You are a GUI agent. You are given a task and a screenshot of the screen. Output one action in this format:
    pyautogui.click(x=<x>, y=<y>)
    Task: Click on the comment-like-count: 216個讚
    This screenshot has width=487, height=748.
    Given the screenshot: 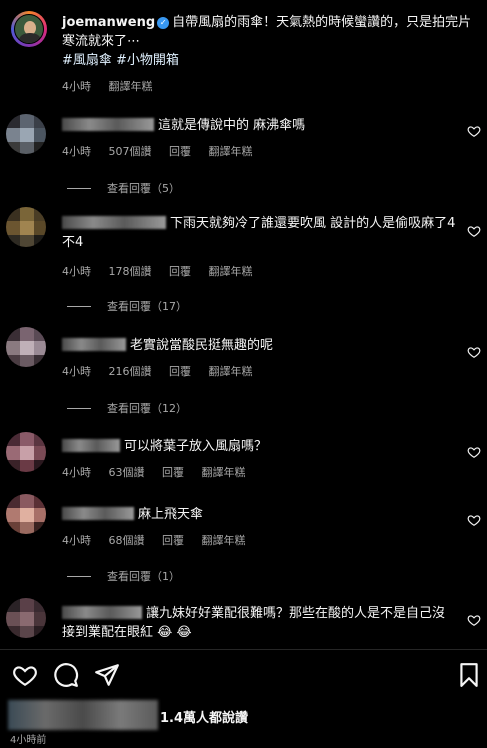 What is the action you would take?
    pyautogui.click(x=130, y=371)
    